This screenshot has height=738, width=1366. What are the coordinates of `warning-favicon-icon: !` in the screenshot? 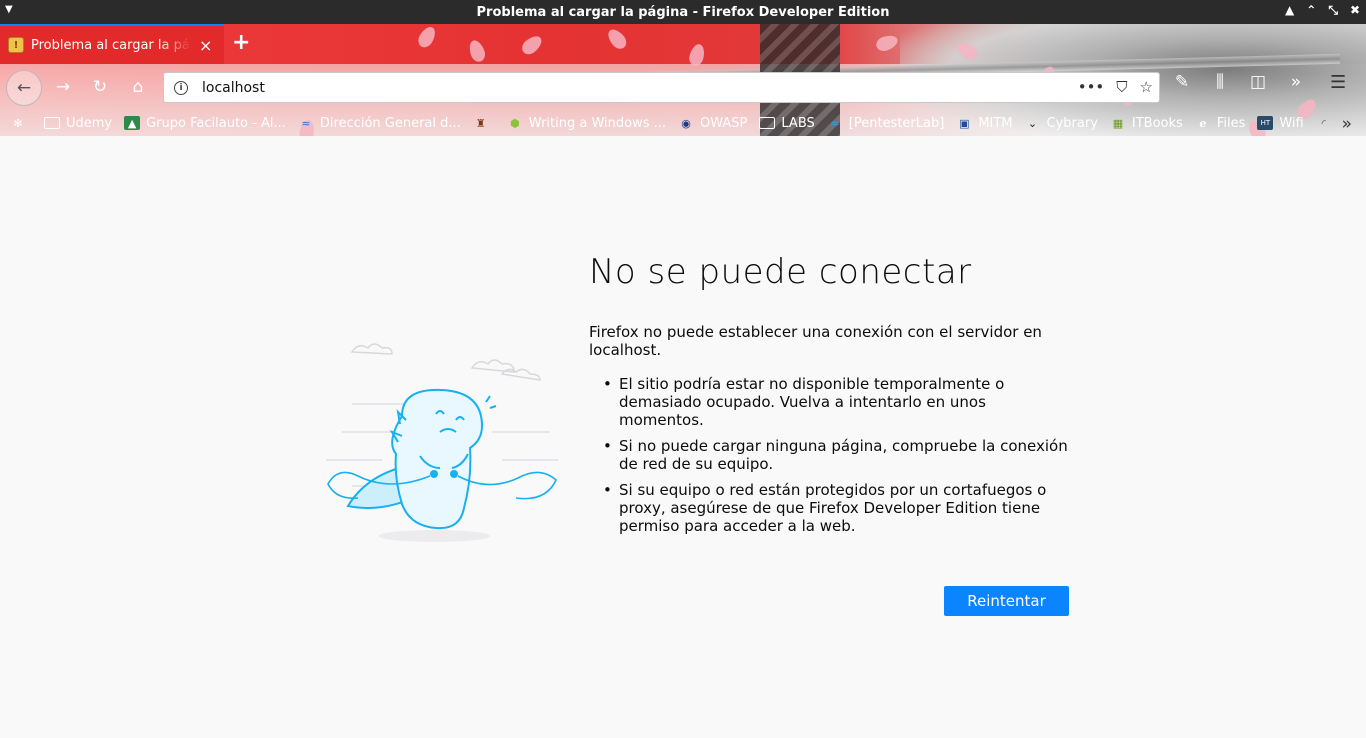 It's located at (16, 45).